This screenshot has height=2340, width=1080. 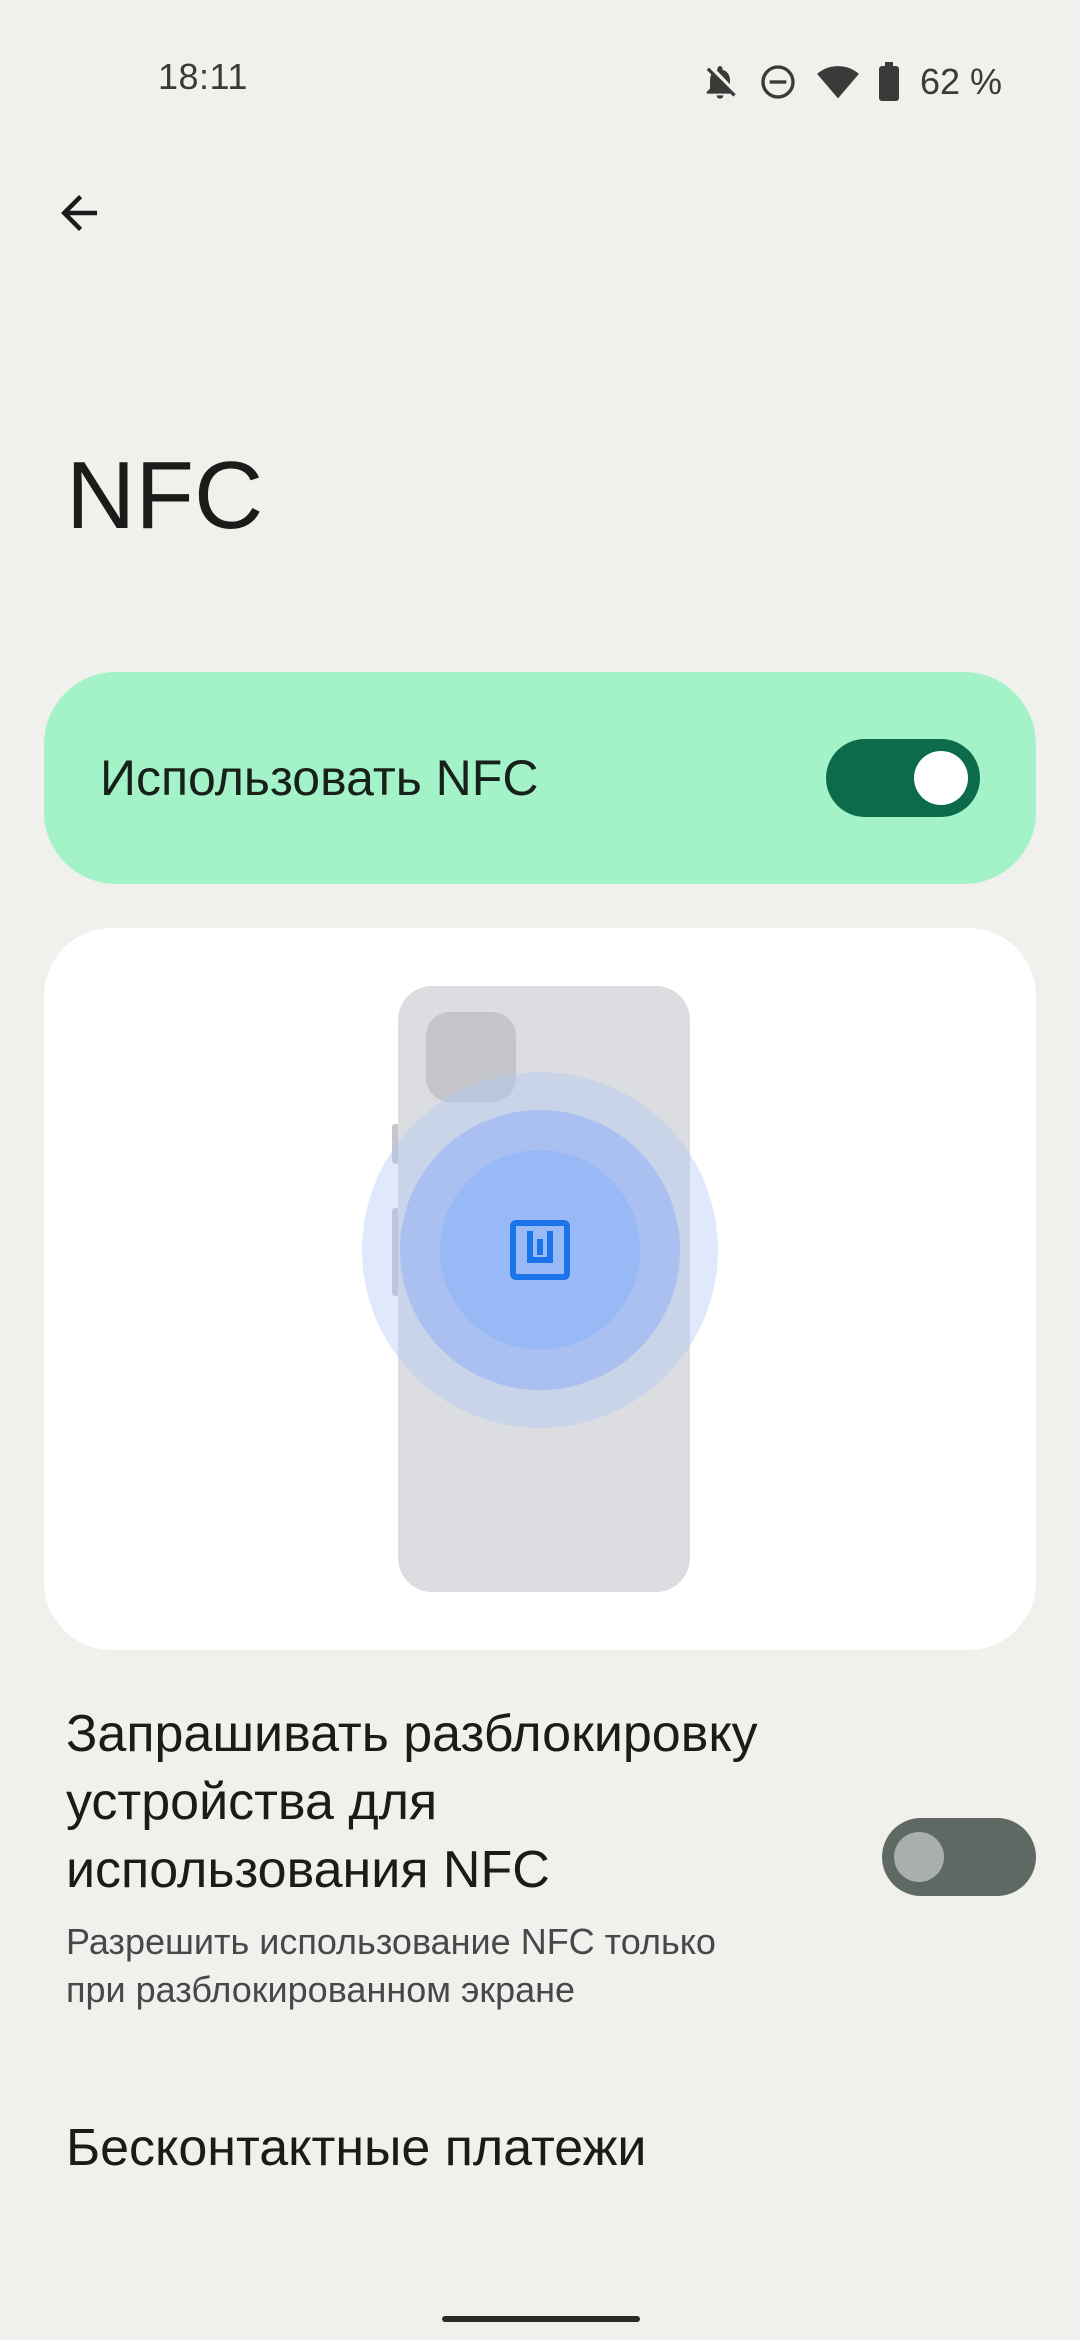 What do you see at coordinates (540, 60) in the screenshot?
I see `status-bar: 18:11 62 %` at bounding box center [540, 60].